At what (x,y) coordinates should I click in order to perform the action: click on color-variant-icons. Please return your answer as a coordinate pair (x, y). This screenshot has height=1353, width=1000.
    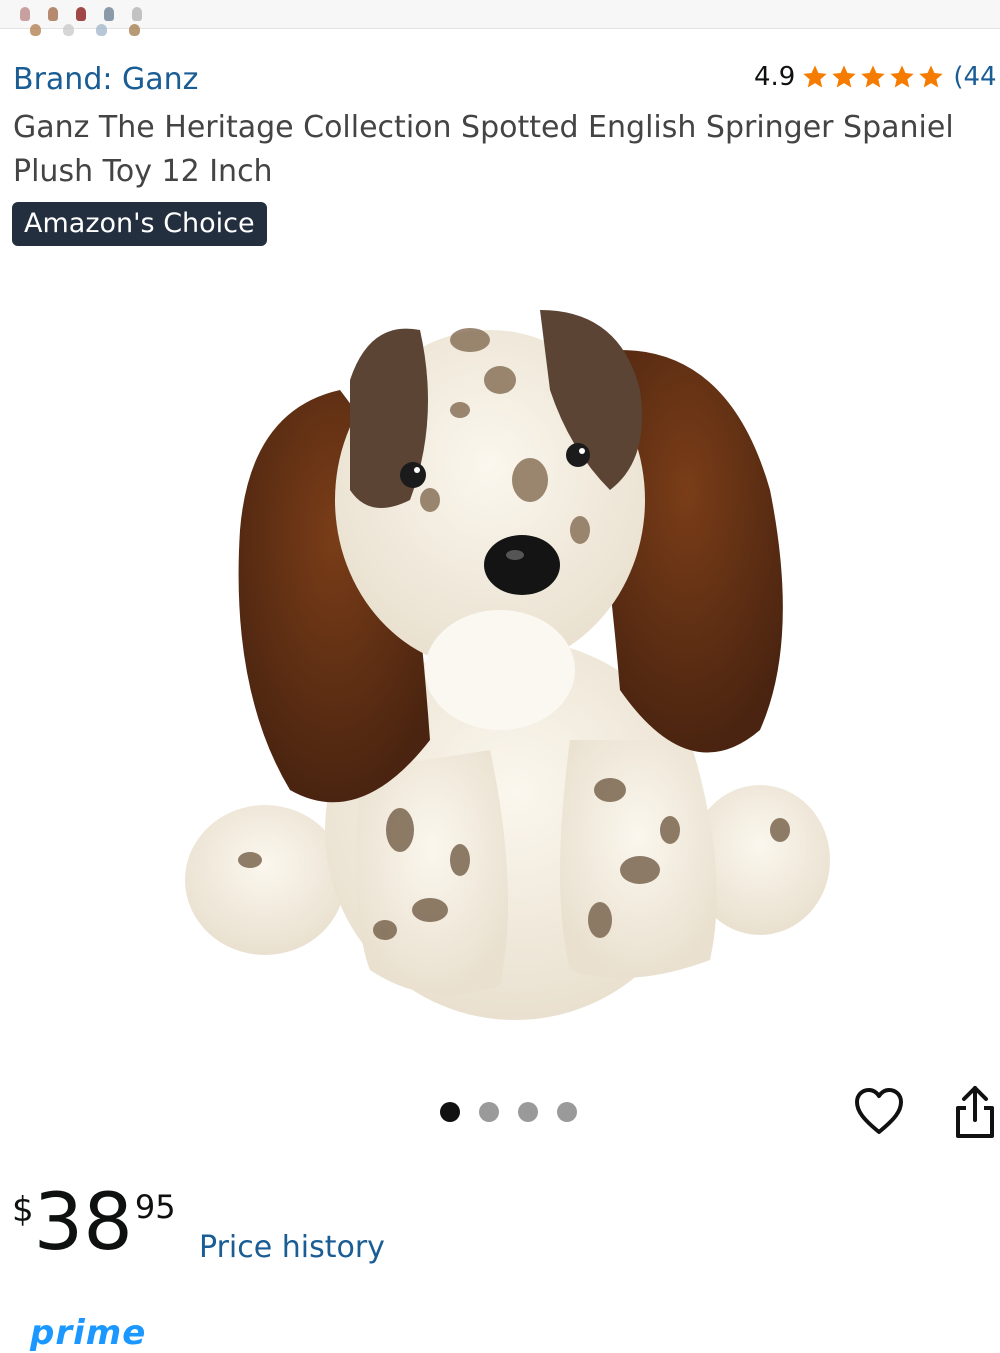
    Looking at the image, I should click on (85, 30).